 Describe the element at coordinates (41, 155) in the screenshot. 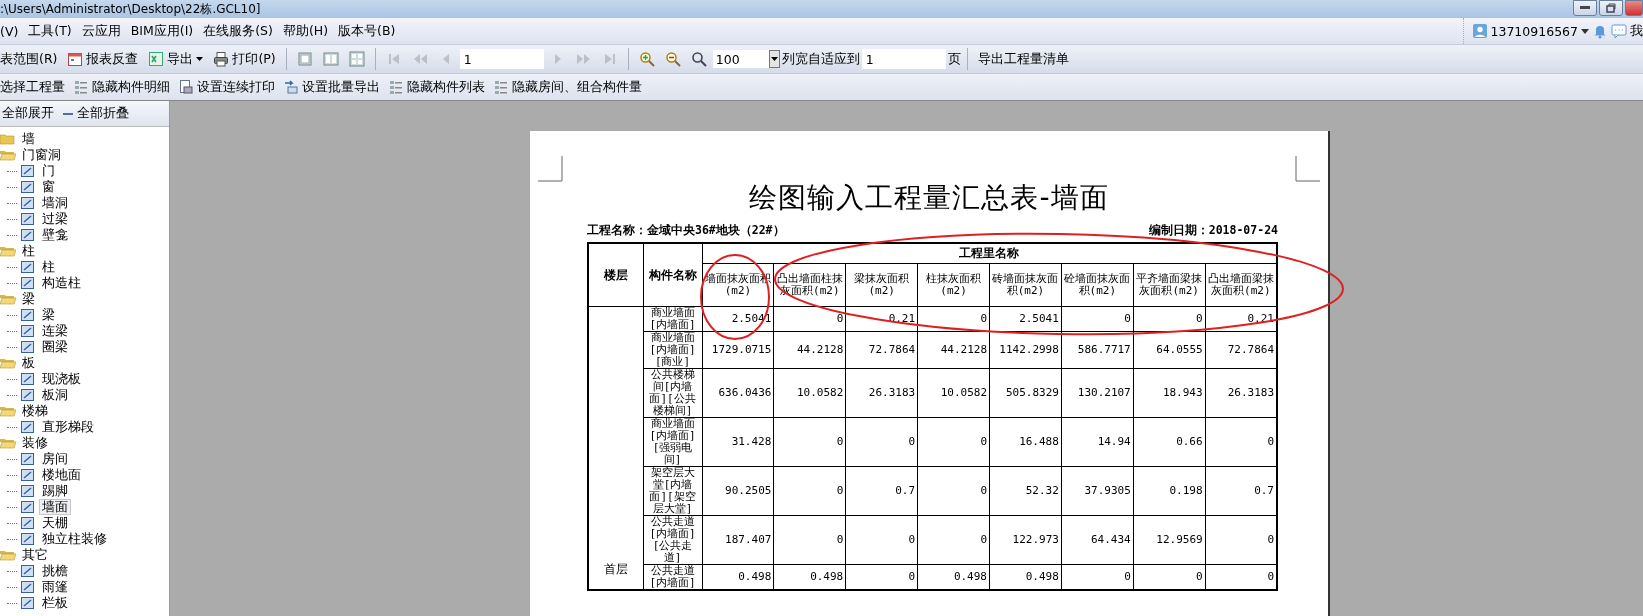

I see `tree-group: 门窗洞` at that location.